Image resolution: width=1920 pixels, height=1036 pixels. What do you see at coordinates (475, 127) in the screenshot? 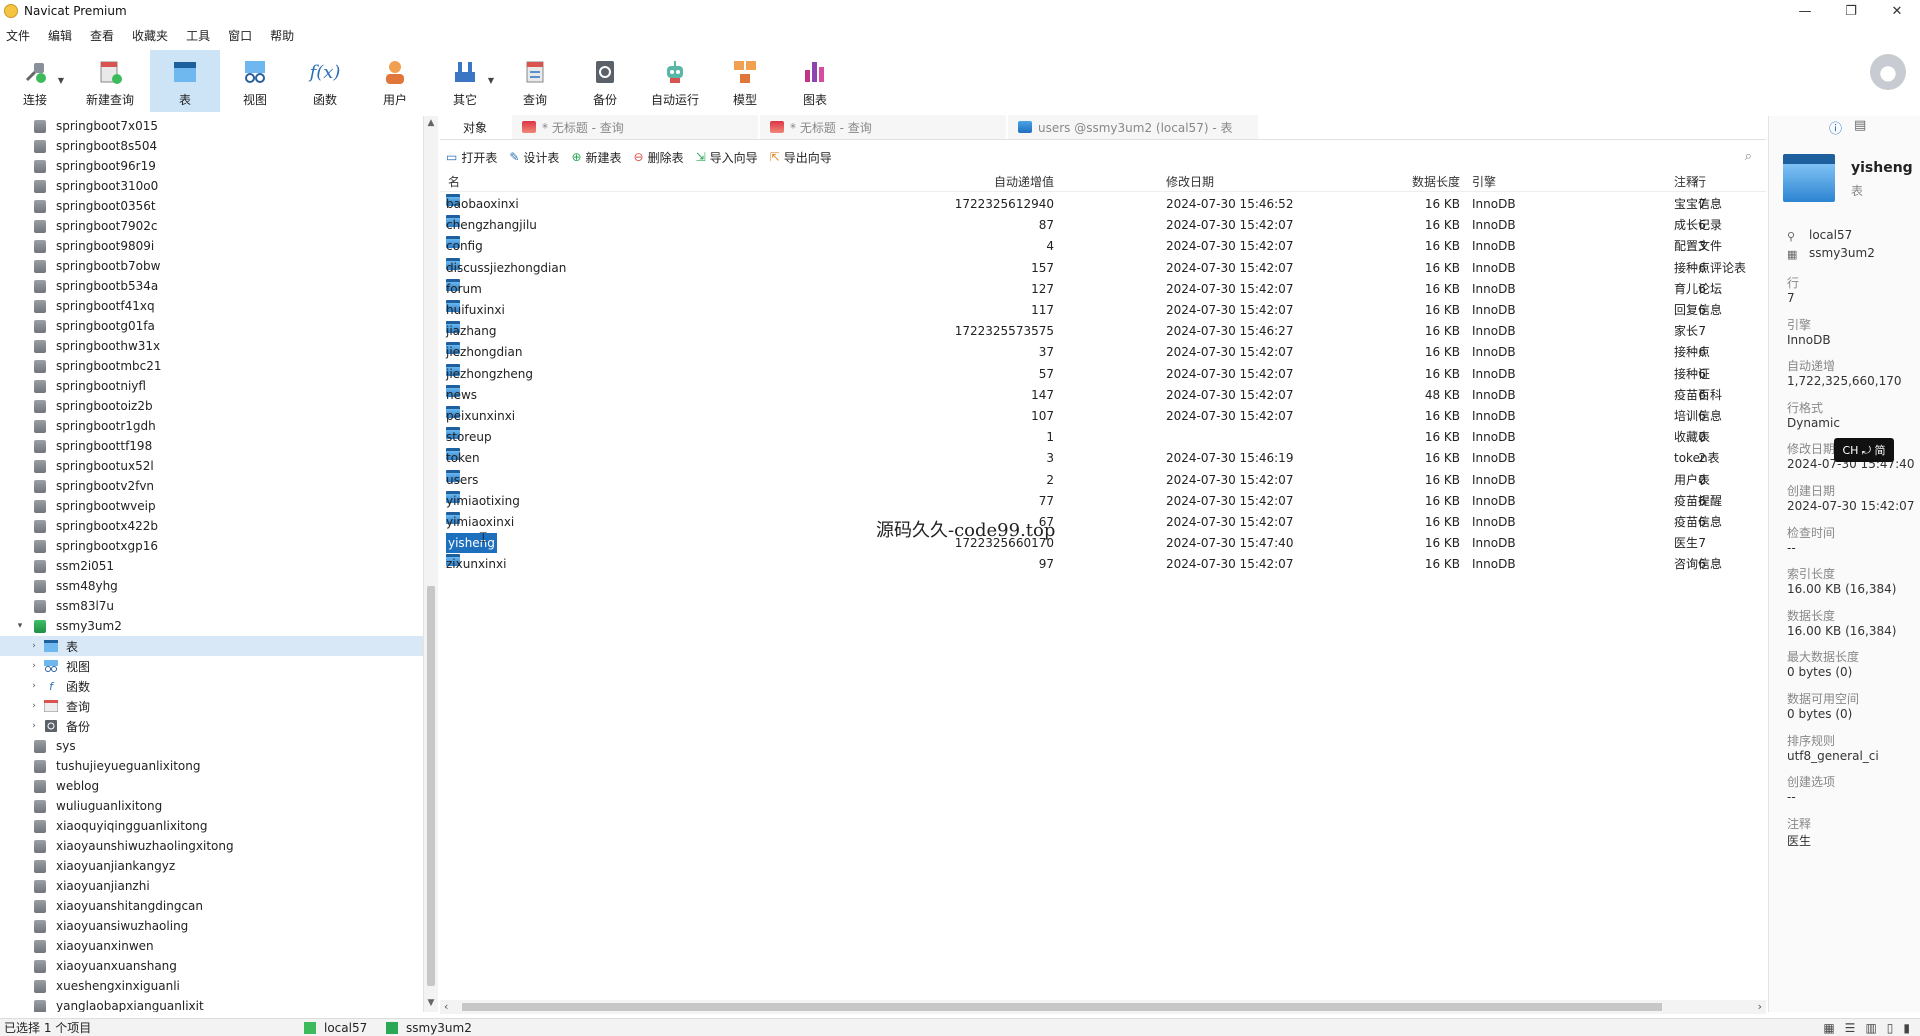
I see `tab-objects: 对象` at bounding box center [475, 127].